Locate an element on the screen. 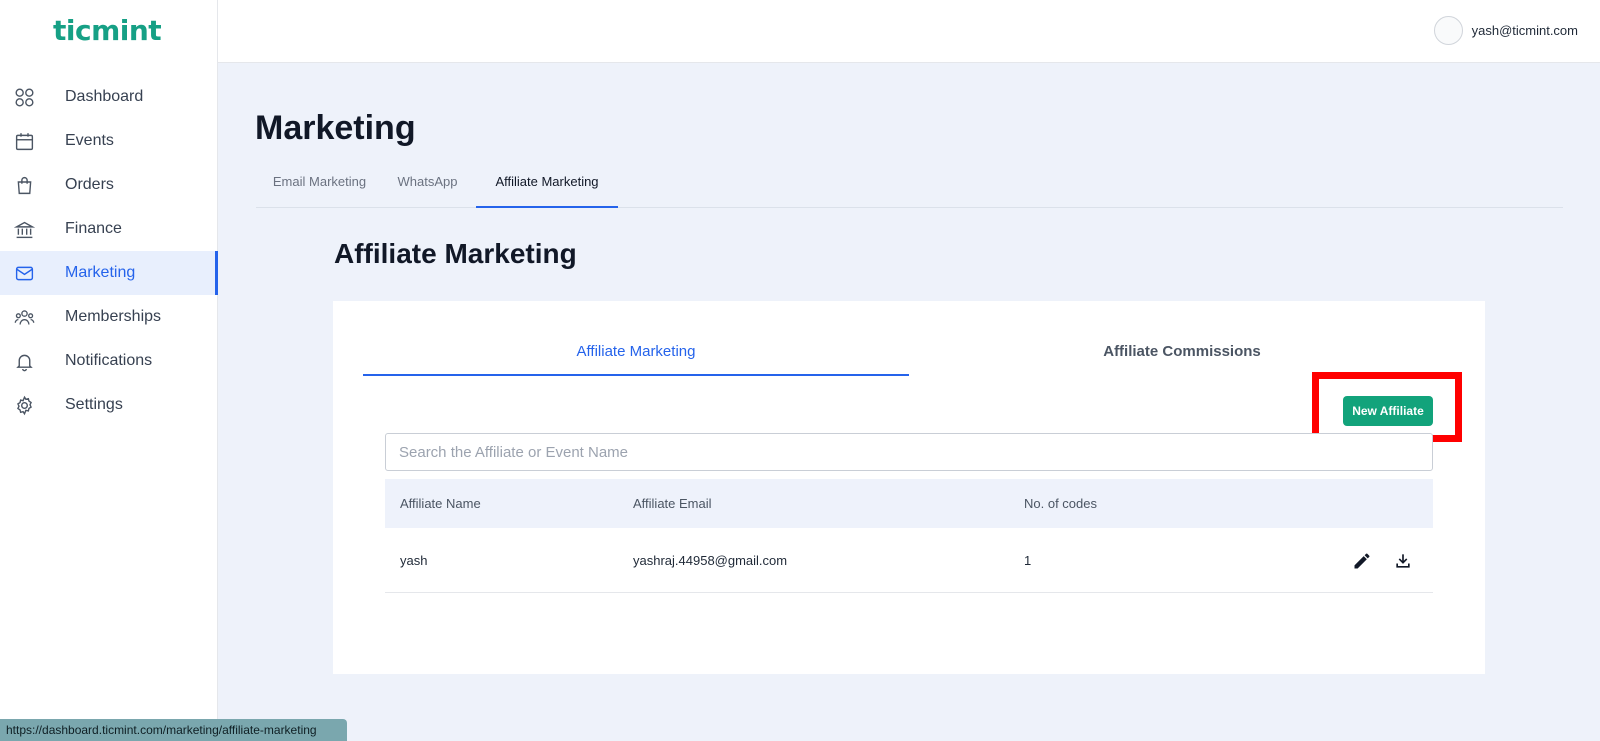 This screenshot has width=1600, height=741. ticmint-logo: ticmint is located at coordinates (107, 30).